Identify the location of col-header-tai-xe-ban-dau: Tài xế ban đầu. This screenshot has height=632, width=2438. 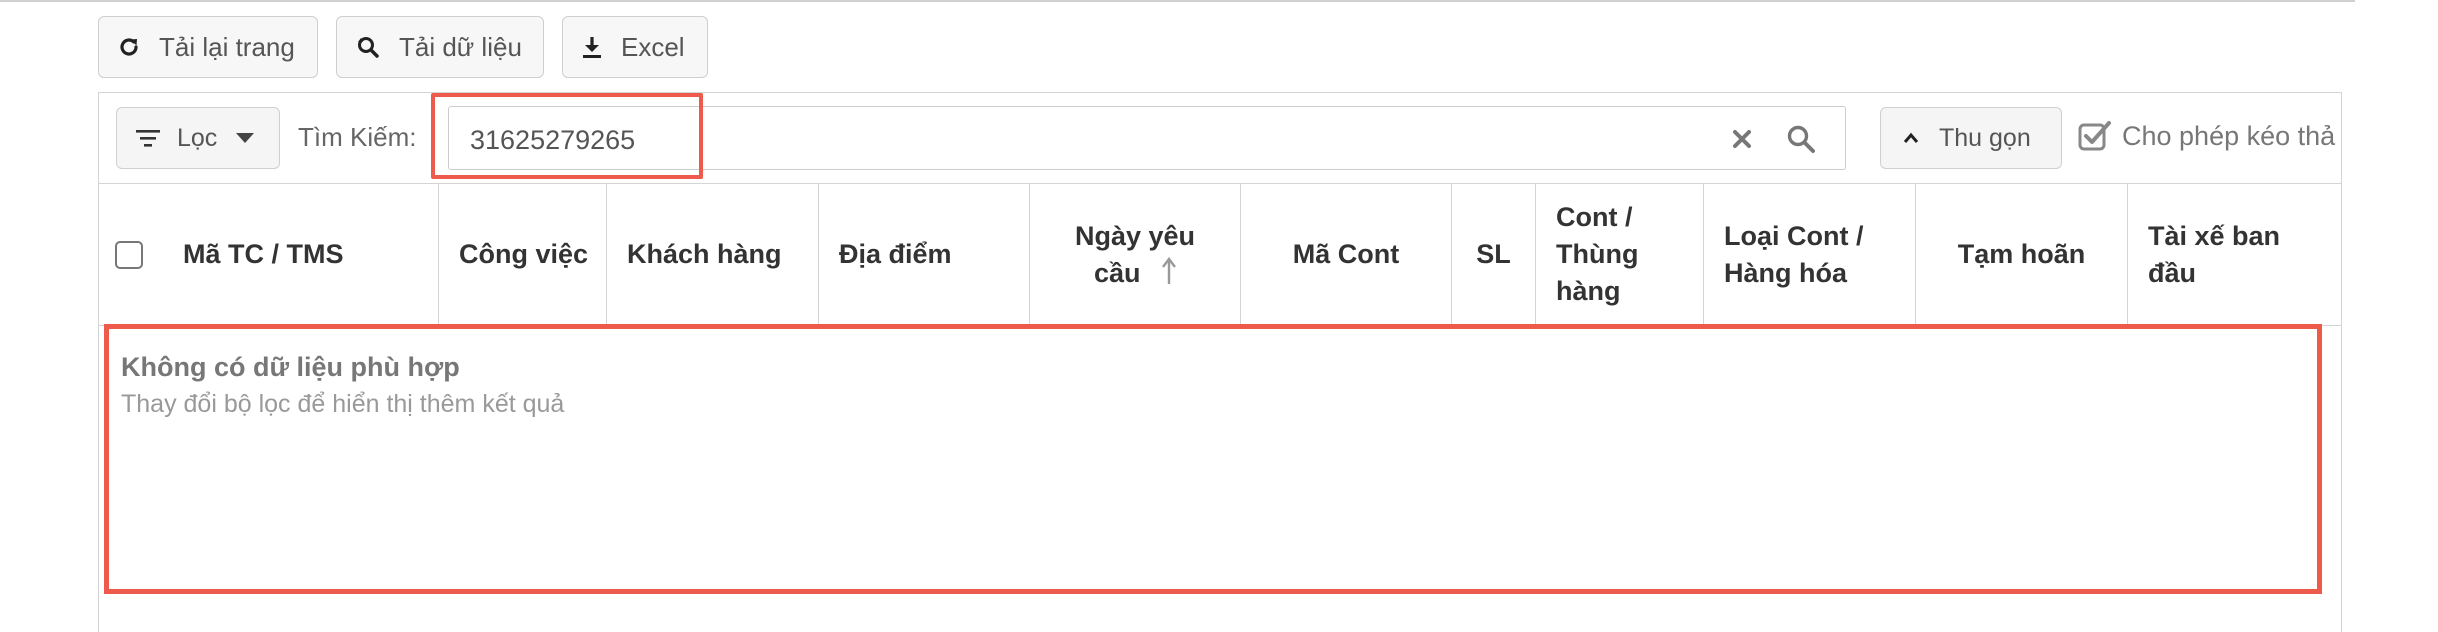
(2234, 254).